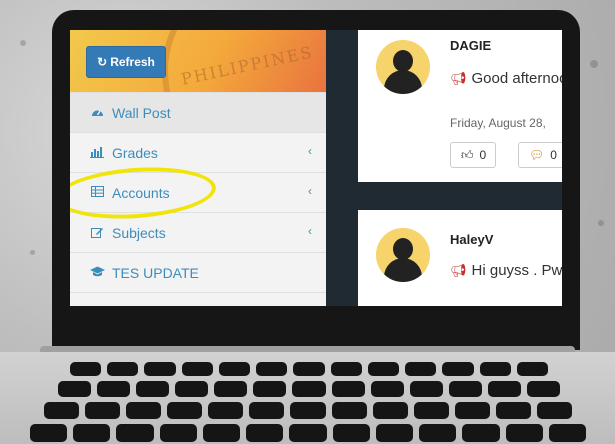  I want to click on sidebar-item-label: Grades, so click(135, 153).